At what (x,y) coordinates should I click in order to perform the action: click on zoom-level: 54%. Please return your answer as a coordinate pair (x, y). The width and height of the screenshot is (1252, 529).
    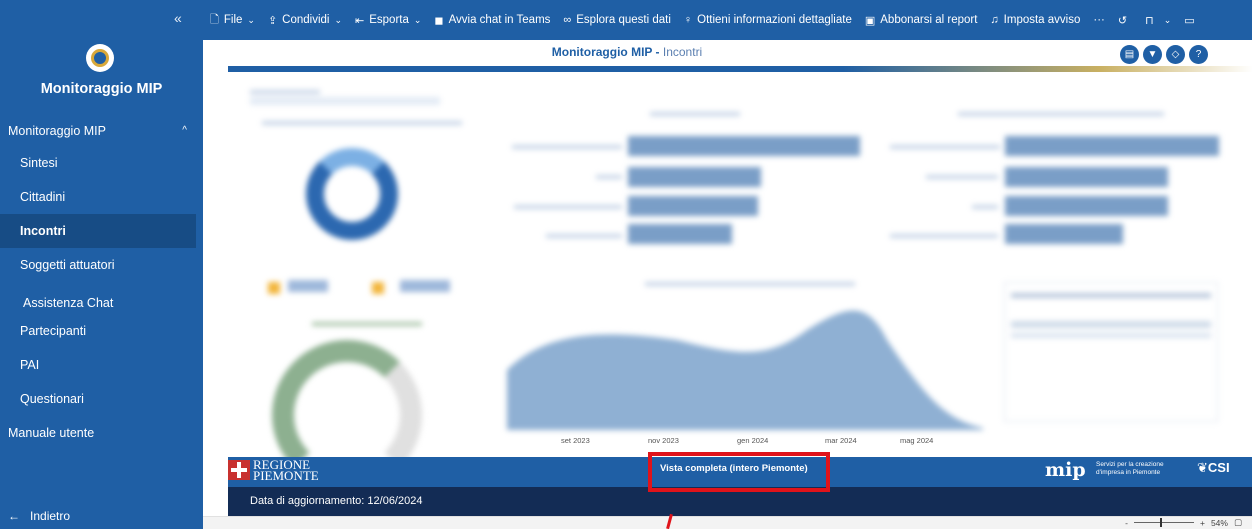
    Looking at the image, I should click on (1219, 522).